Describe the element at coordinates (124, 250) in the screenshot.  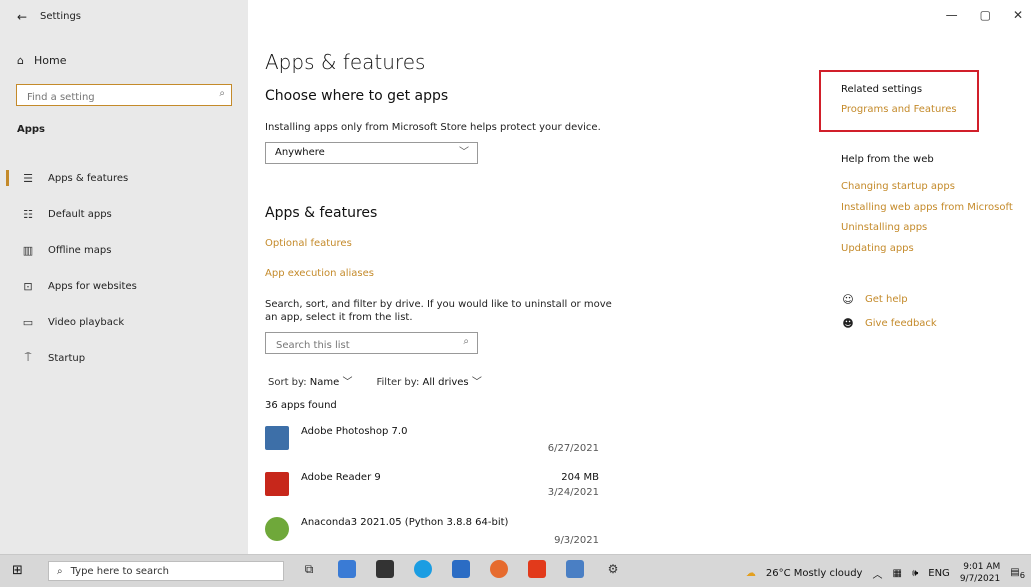
I see `sidebar-item-offline-maps: ▥ Offline maps` at that location.